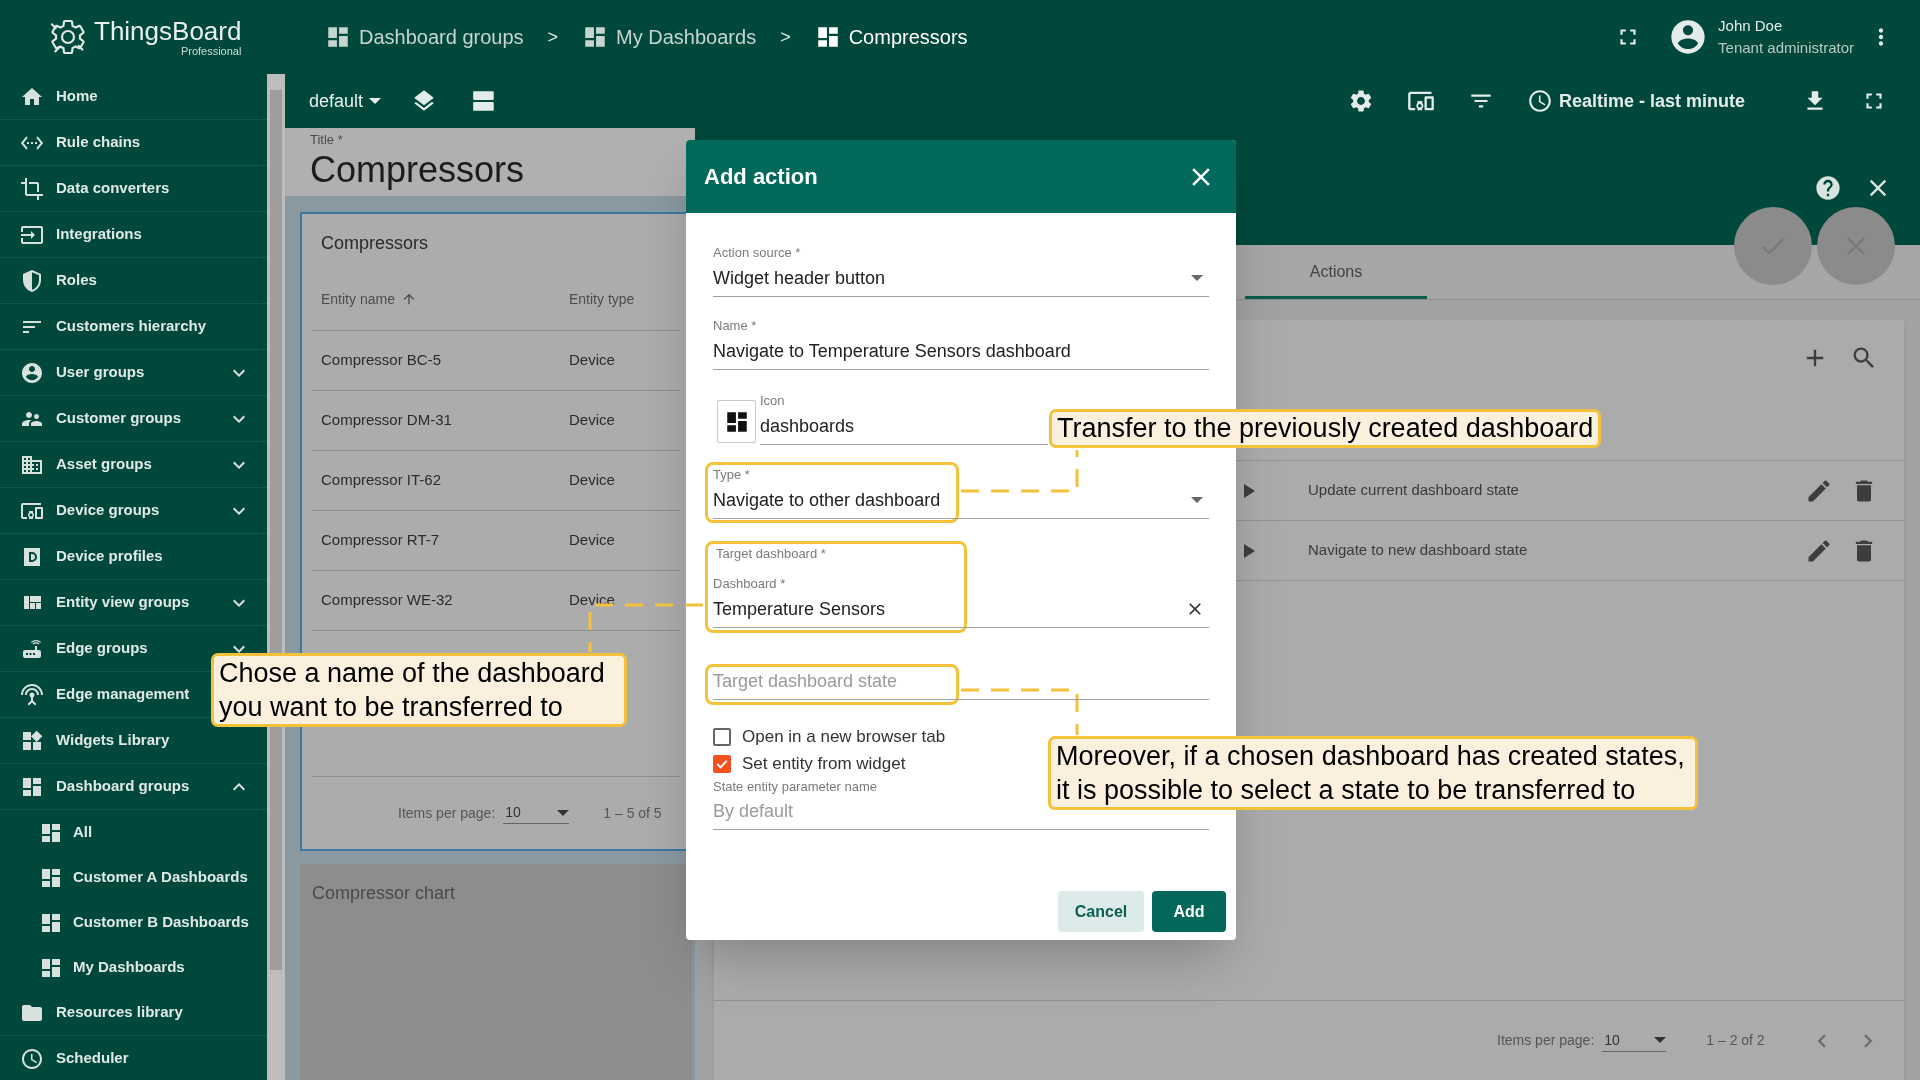 The image size is (1920, 1080). I want to click on field-label: Icon, so click(773, 400).